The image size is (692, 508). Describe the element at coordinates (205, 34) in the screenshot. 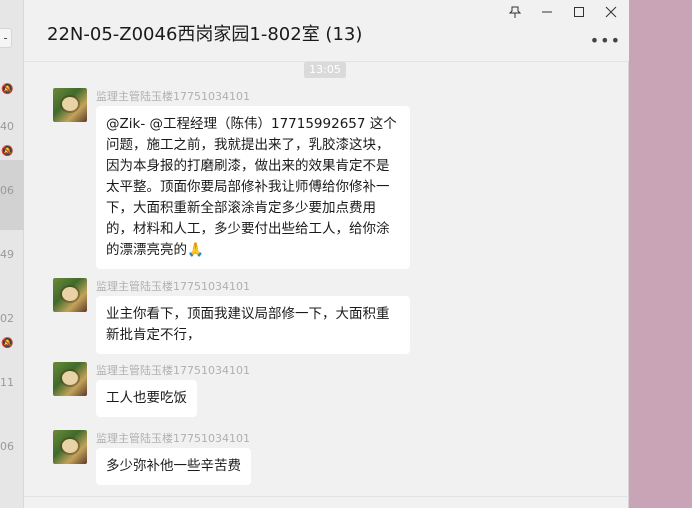

I see `chat-title: 22N-05-Z0046西岗家园1-802室 (13)` at that location.